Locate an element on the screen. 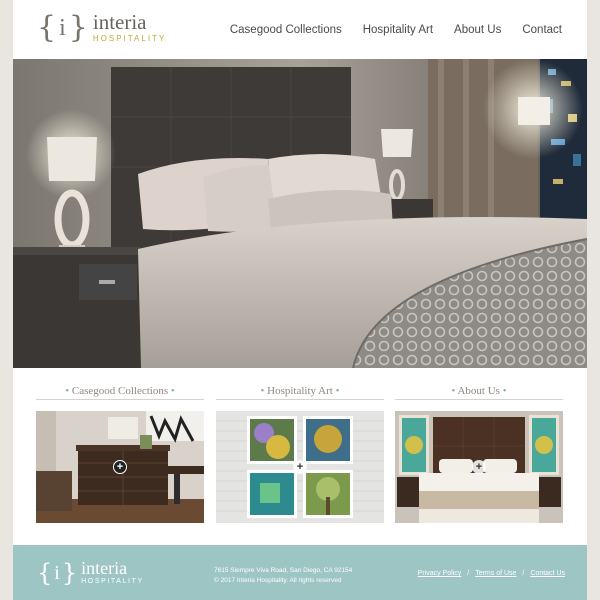  section-casegood-collections: • Casegood Collections • + is located at coordinates (120, 453).